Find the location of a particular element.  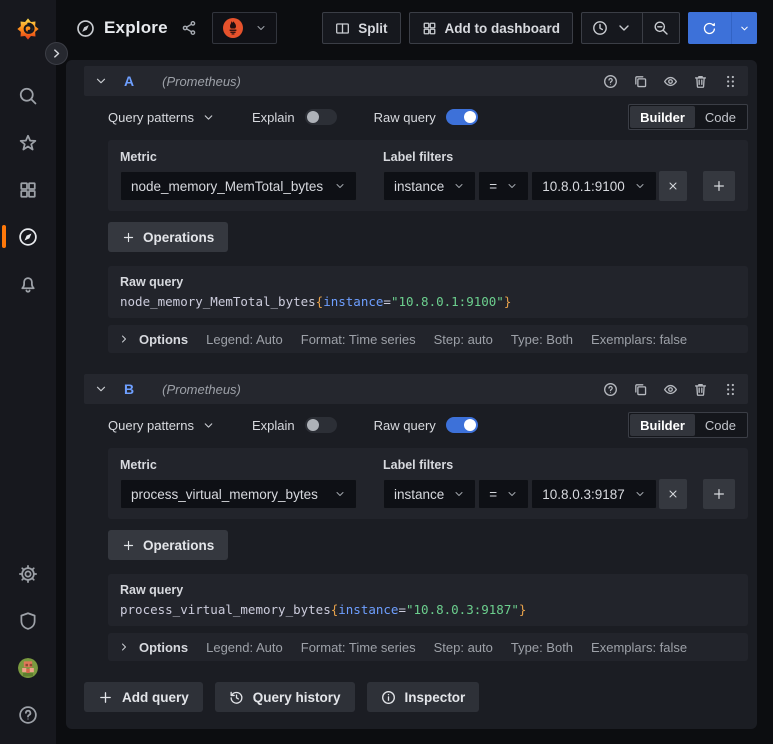

share-button is located at coordinates (189, 28).